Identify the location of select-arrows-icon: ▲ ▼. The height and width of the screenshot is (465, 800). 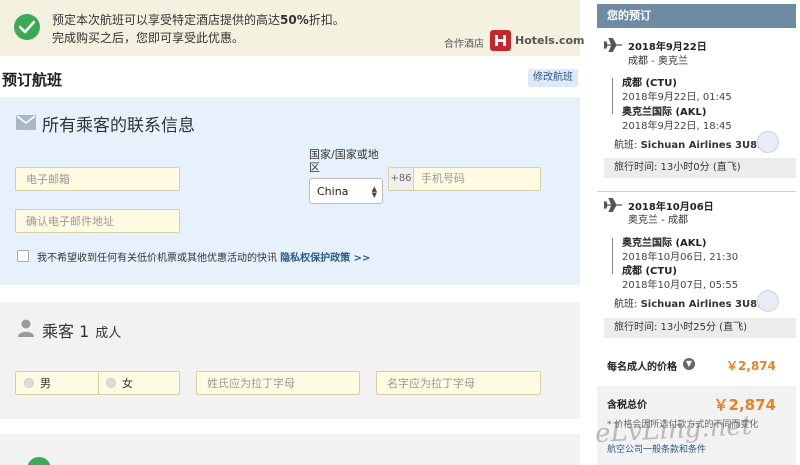
(374, 192).